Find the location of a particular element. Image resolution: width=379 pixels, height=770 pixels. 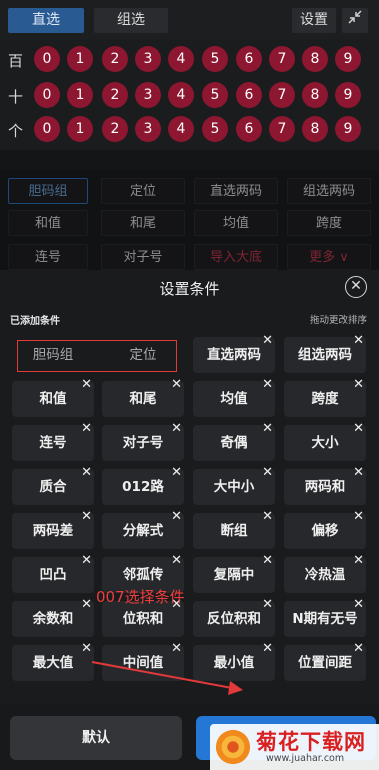

flower-logo-icon is located at coordinates (233, 747).